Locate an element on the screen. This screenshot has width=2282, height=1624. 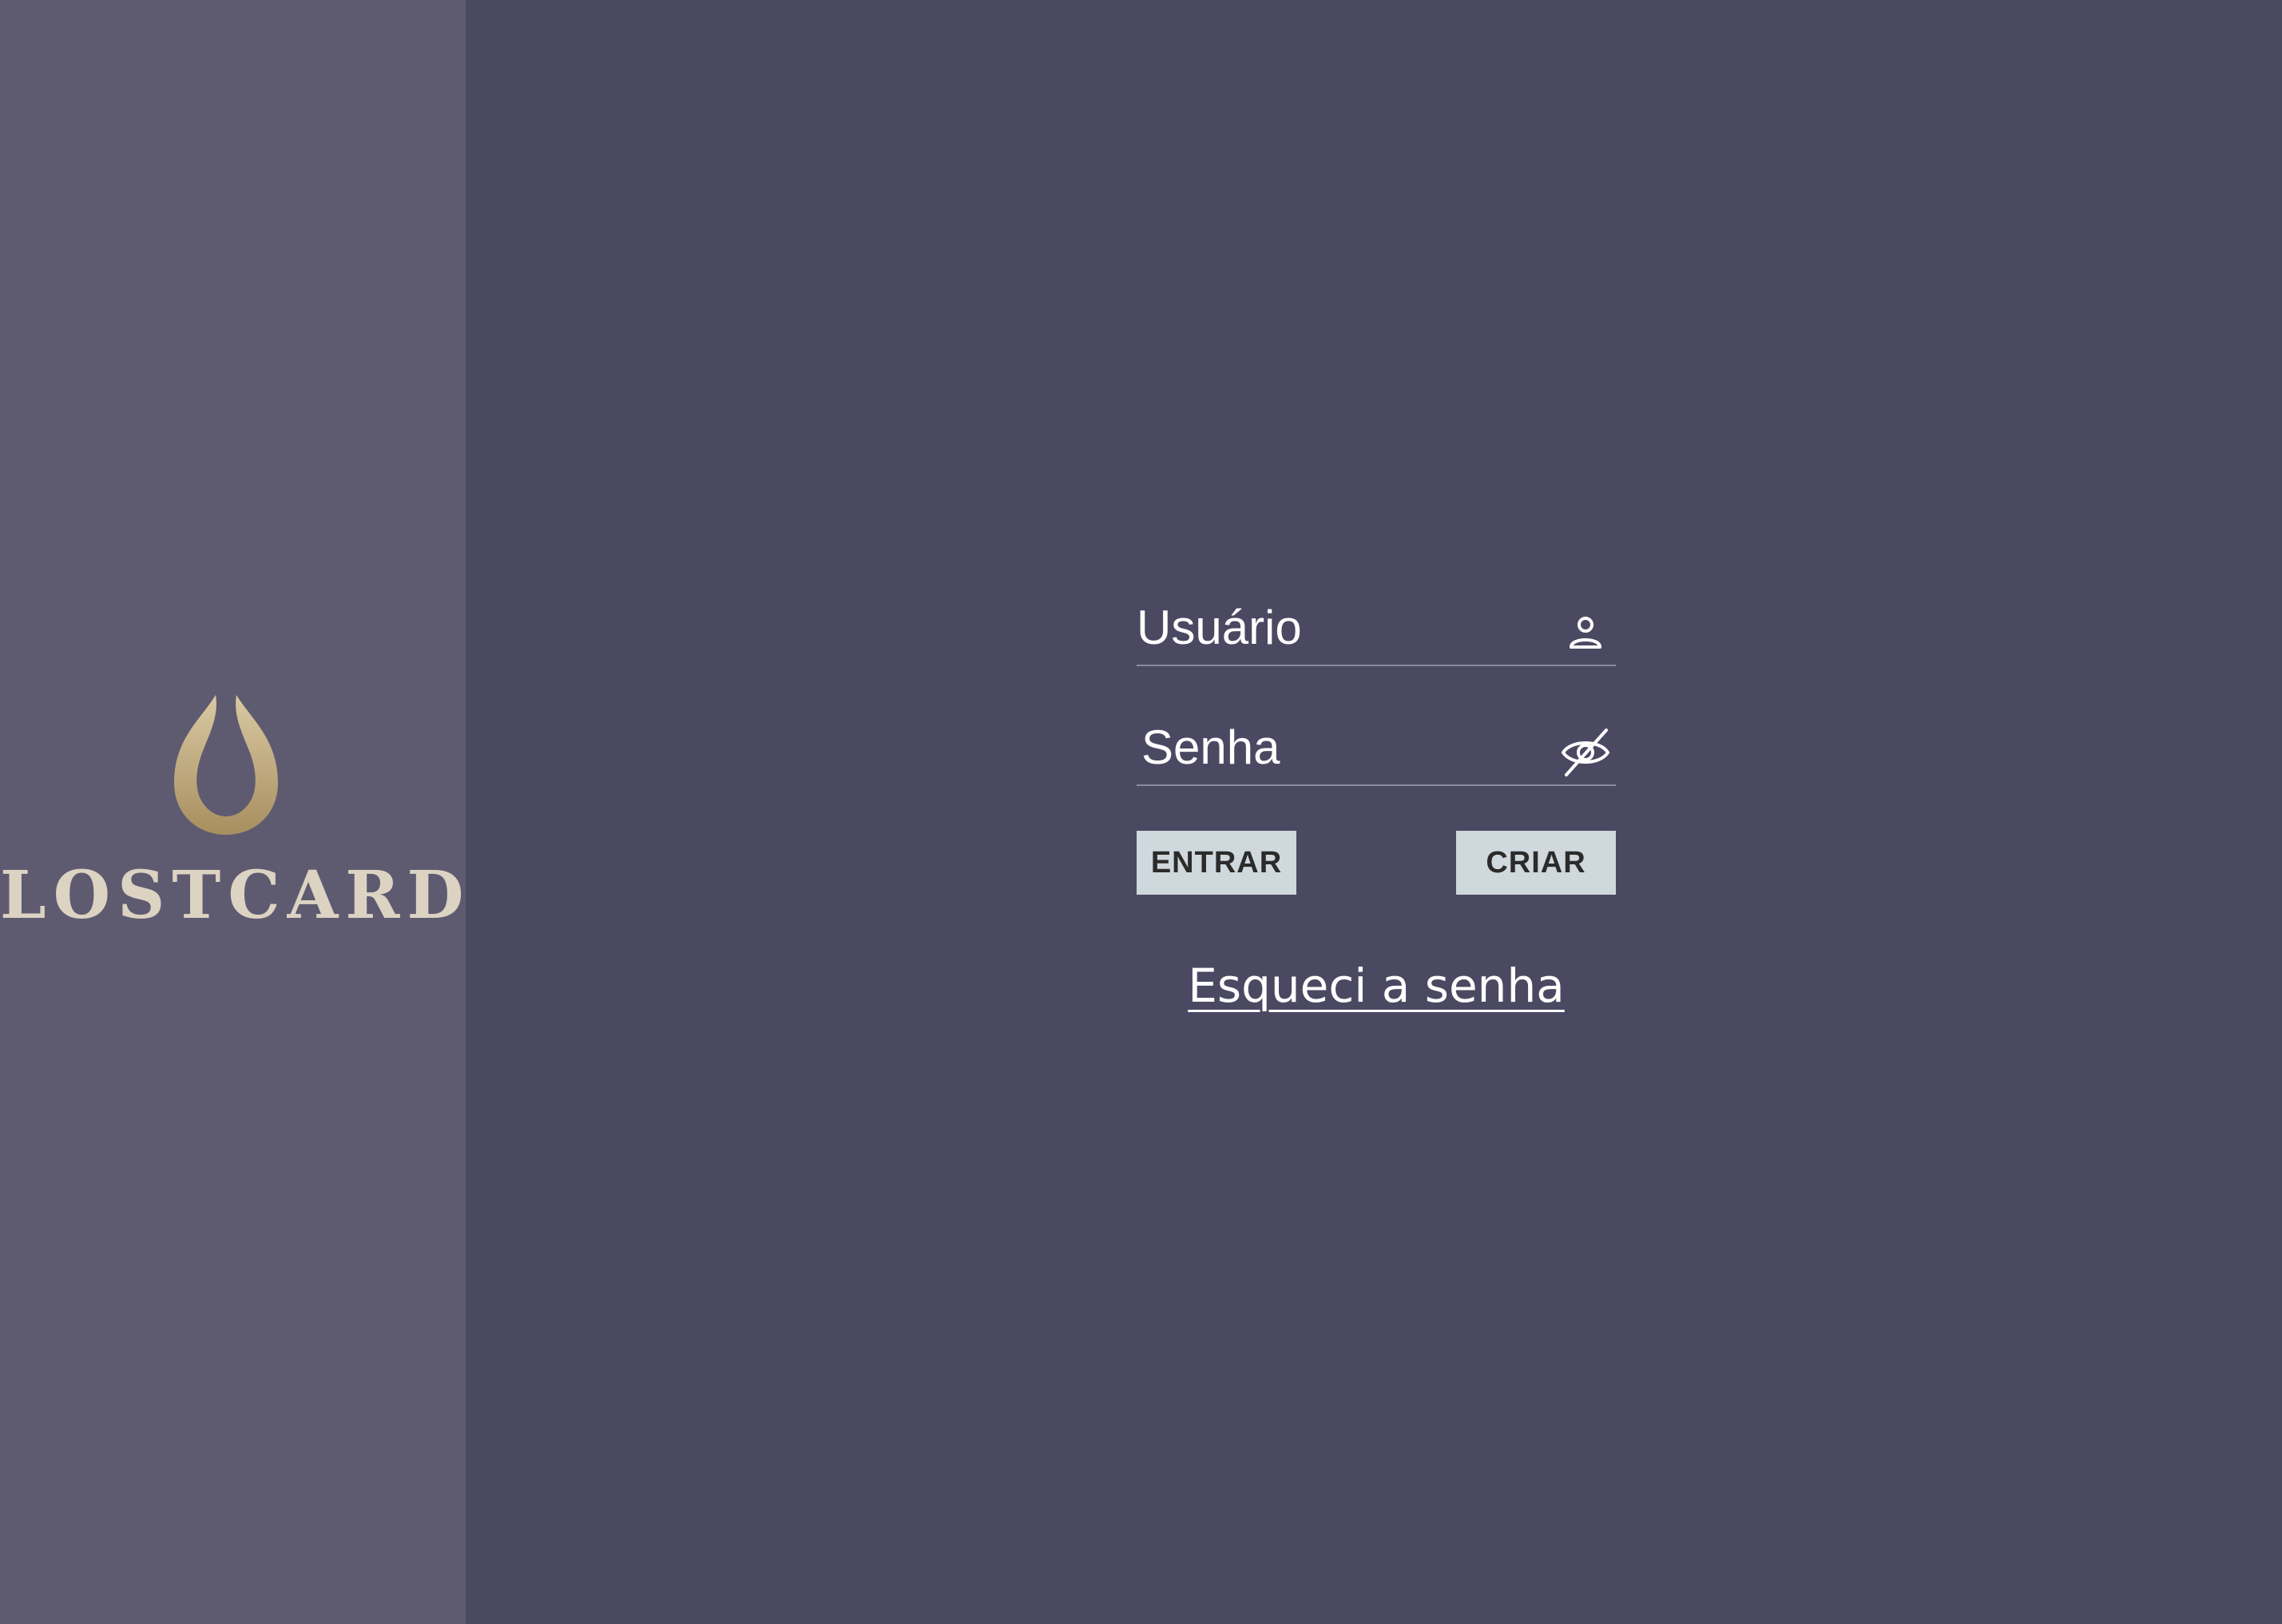
brand-wordmark: LOSTCARDS is located at coordinates (263, 896).